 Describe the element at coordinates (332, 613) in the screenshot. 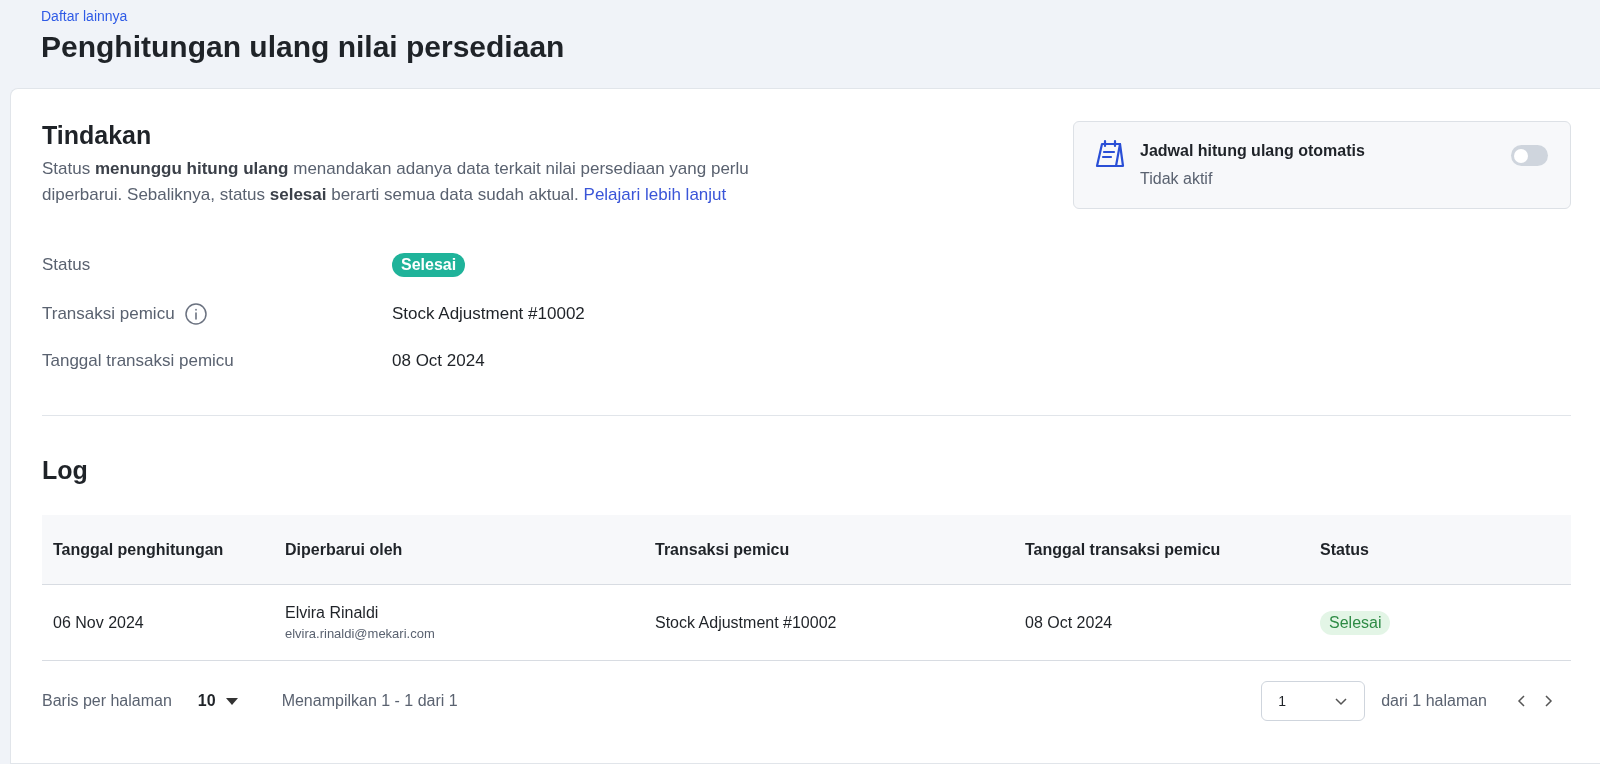

I see `user-name: Elvira Rinaldi` at that location.